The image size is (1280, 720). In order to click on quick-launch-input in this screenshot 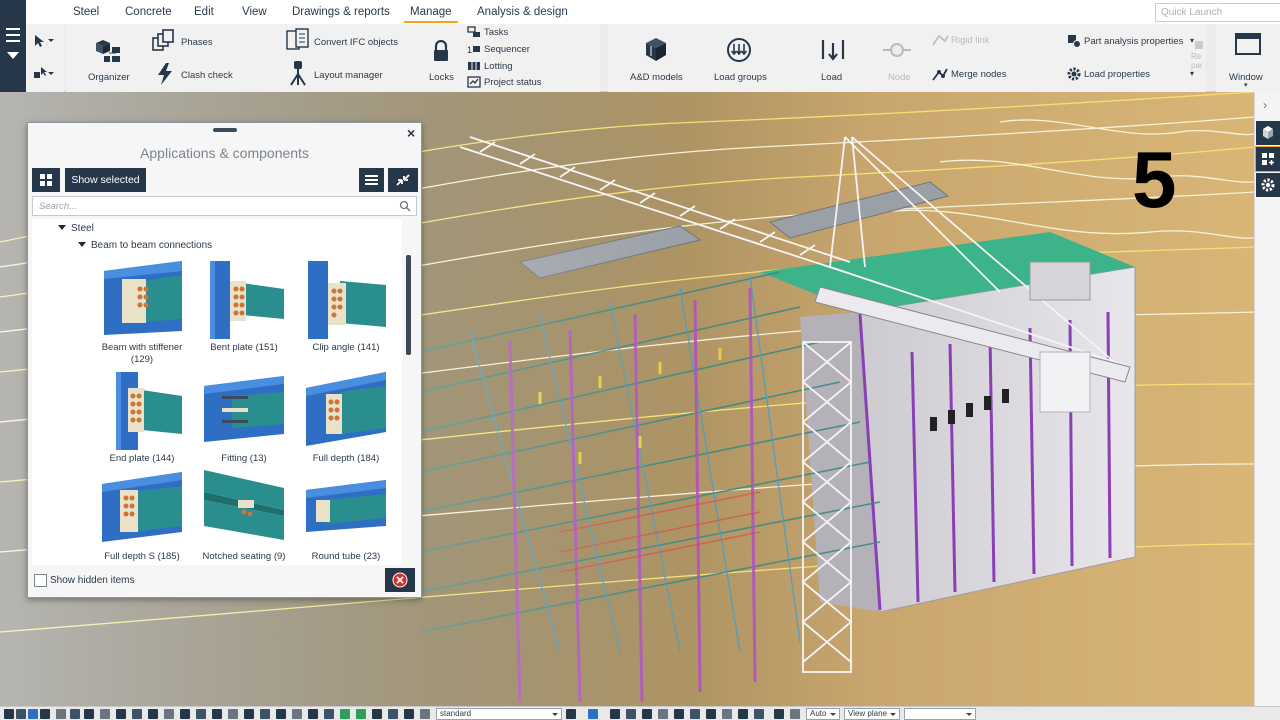, I will do `click(1216, 12)`.